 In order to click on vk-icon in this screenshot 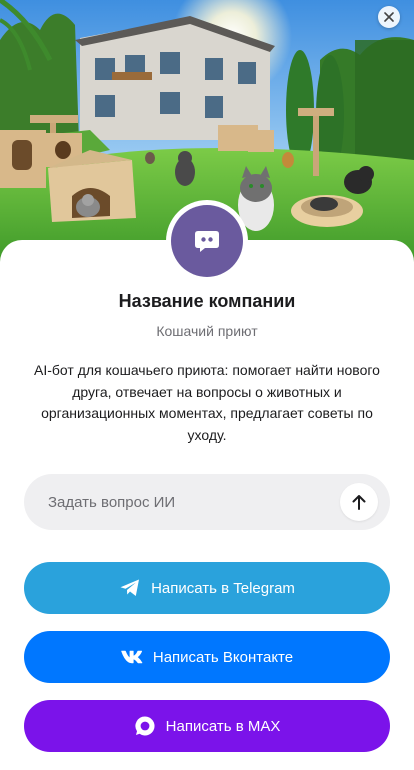, I will do `click(132, 657)`.